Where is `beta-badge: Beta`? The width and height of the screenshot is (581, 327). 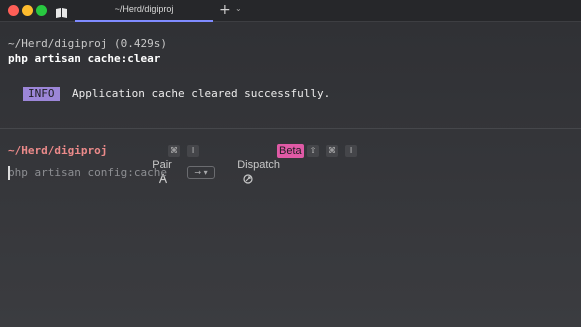 beta-badge: Beta is located at coordinates (290, 151).